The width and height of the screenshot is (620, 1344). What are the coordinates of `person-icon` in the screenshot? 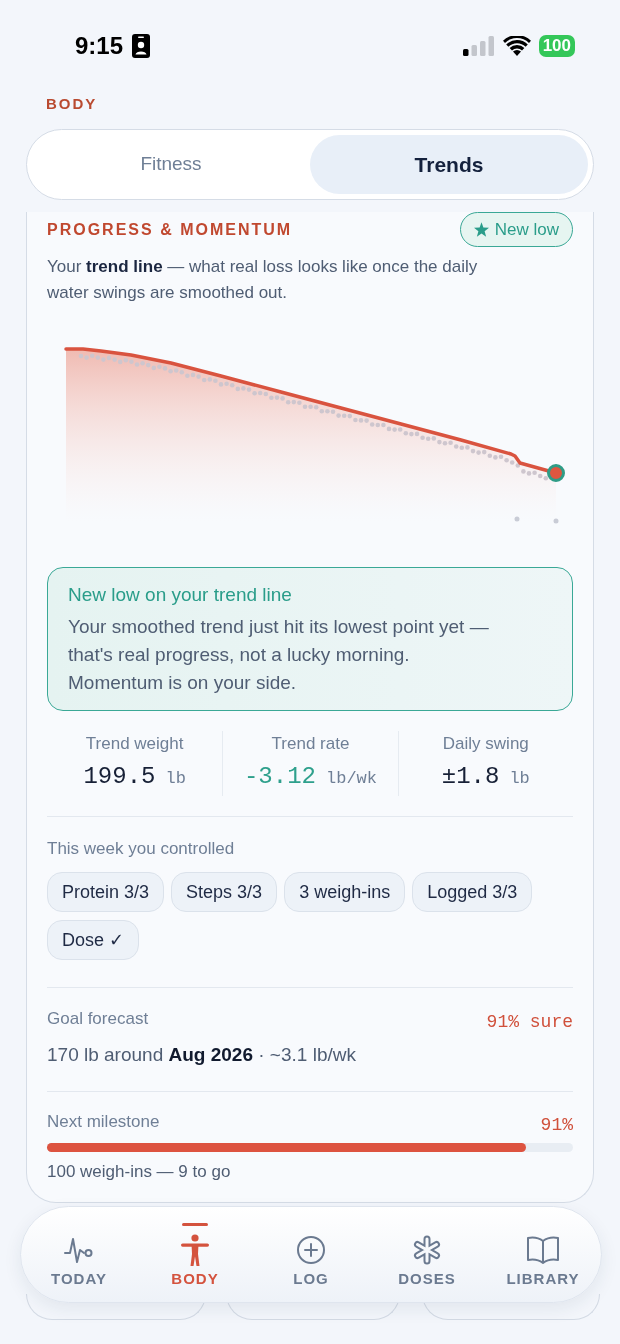 It's located at (195, 1250).